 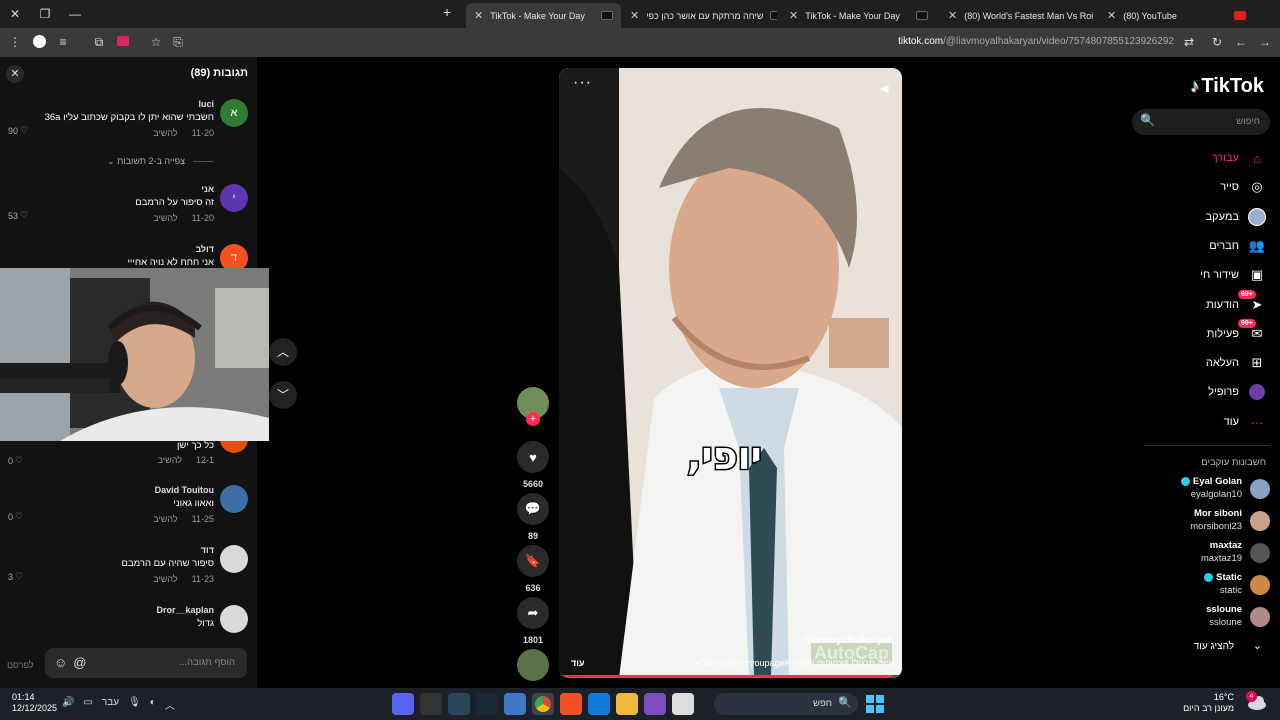 What do you see at coordinates (110, 704) in the screenshot?
I see `language-indicator: עבר` at bounding box center [110, 704].